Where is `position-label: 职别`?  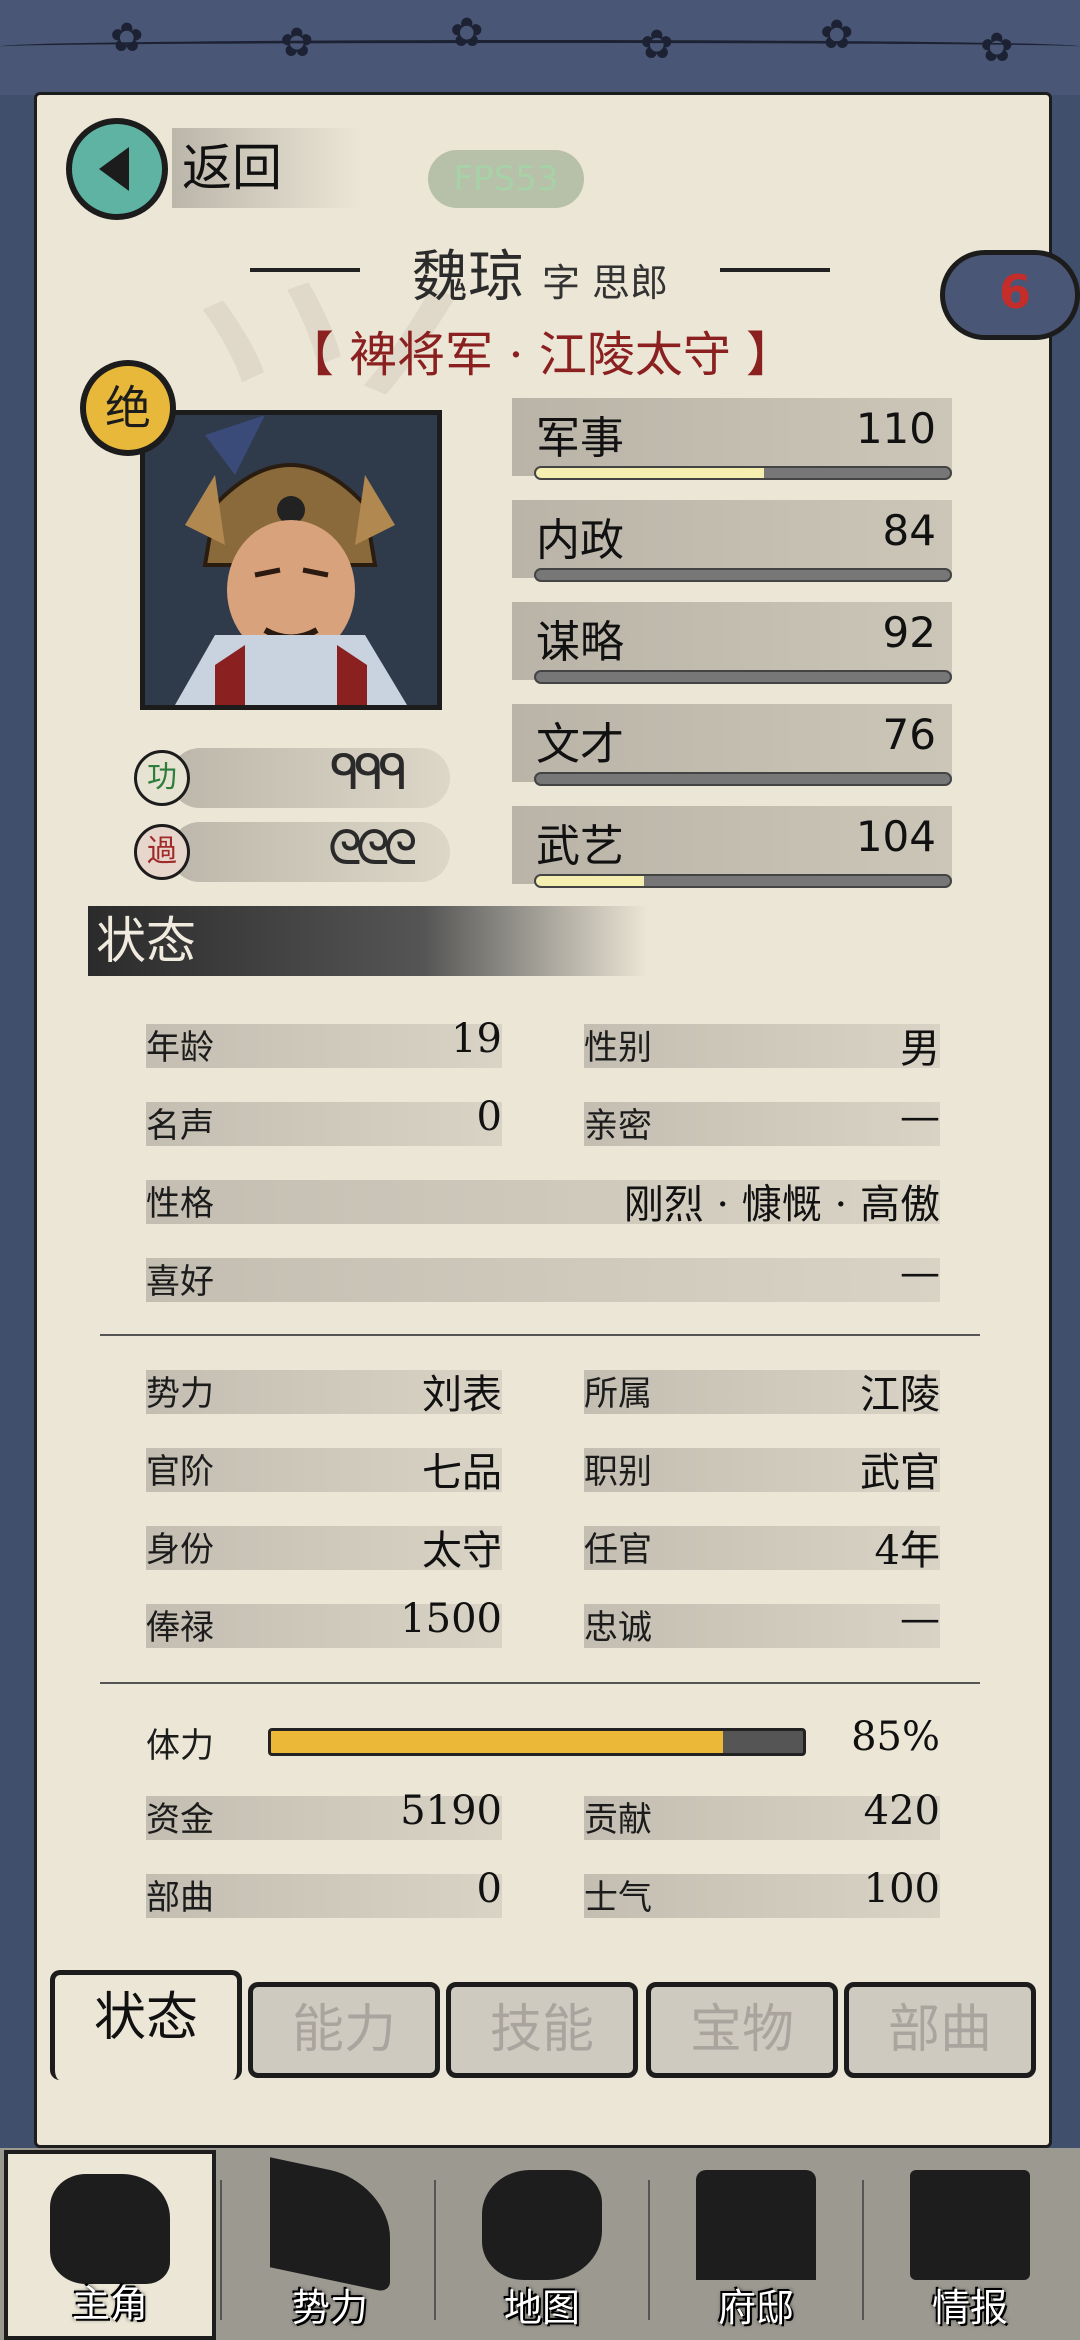
position-label: 职别 is located at coordinates (618, 1472).